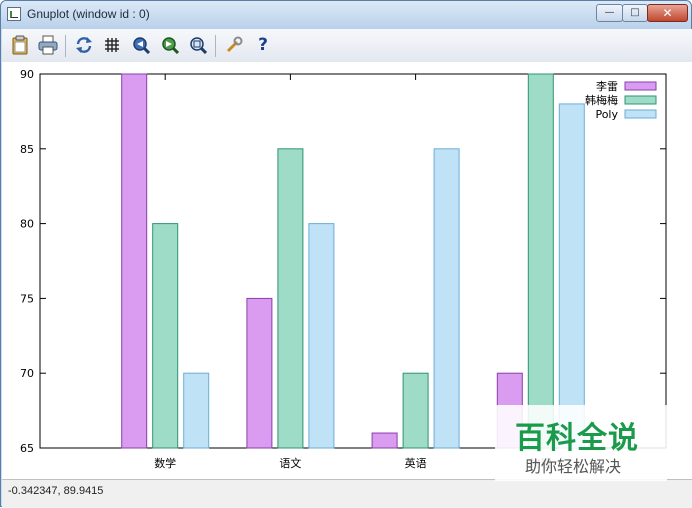 This screenshot has width=692, height=508. Describe the element at coordinates (609, 13) in the screenshot. I see `minimize-button: —` at that location.